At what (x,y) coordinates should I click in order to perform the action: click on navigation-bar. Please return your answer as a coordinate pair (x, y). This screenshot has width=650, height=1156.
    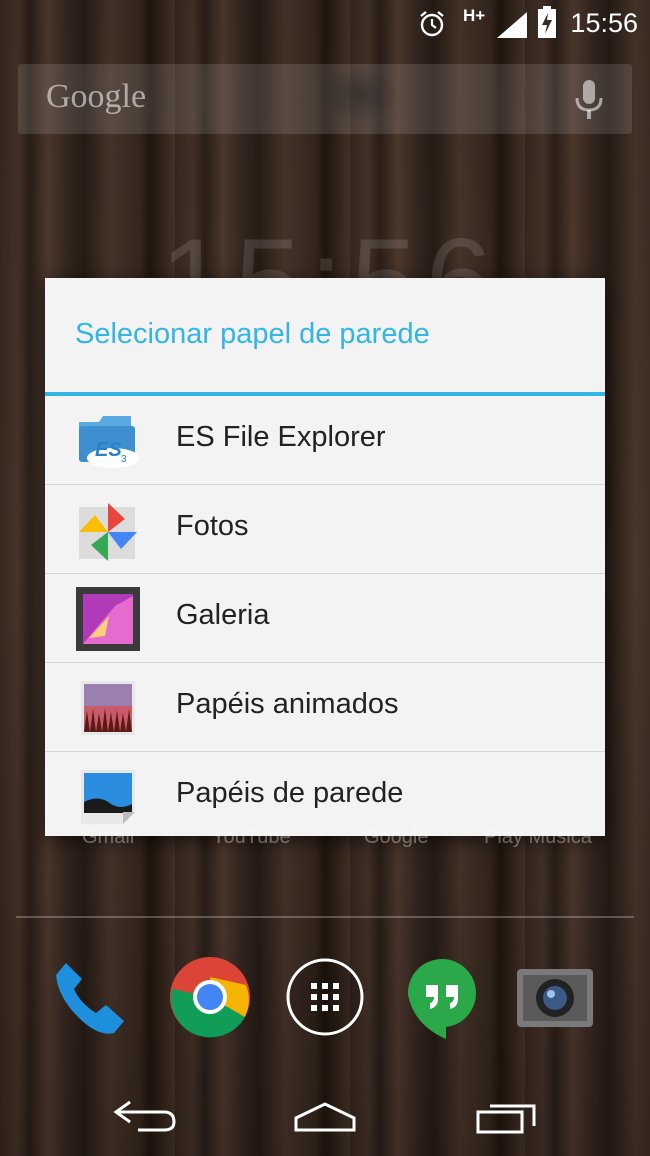
    Looking at the image, I should click on (325, 1118).